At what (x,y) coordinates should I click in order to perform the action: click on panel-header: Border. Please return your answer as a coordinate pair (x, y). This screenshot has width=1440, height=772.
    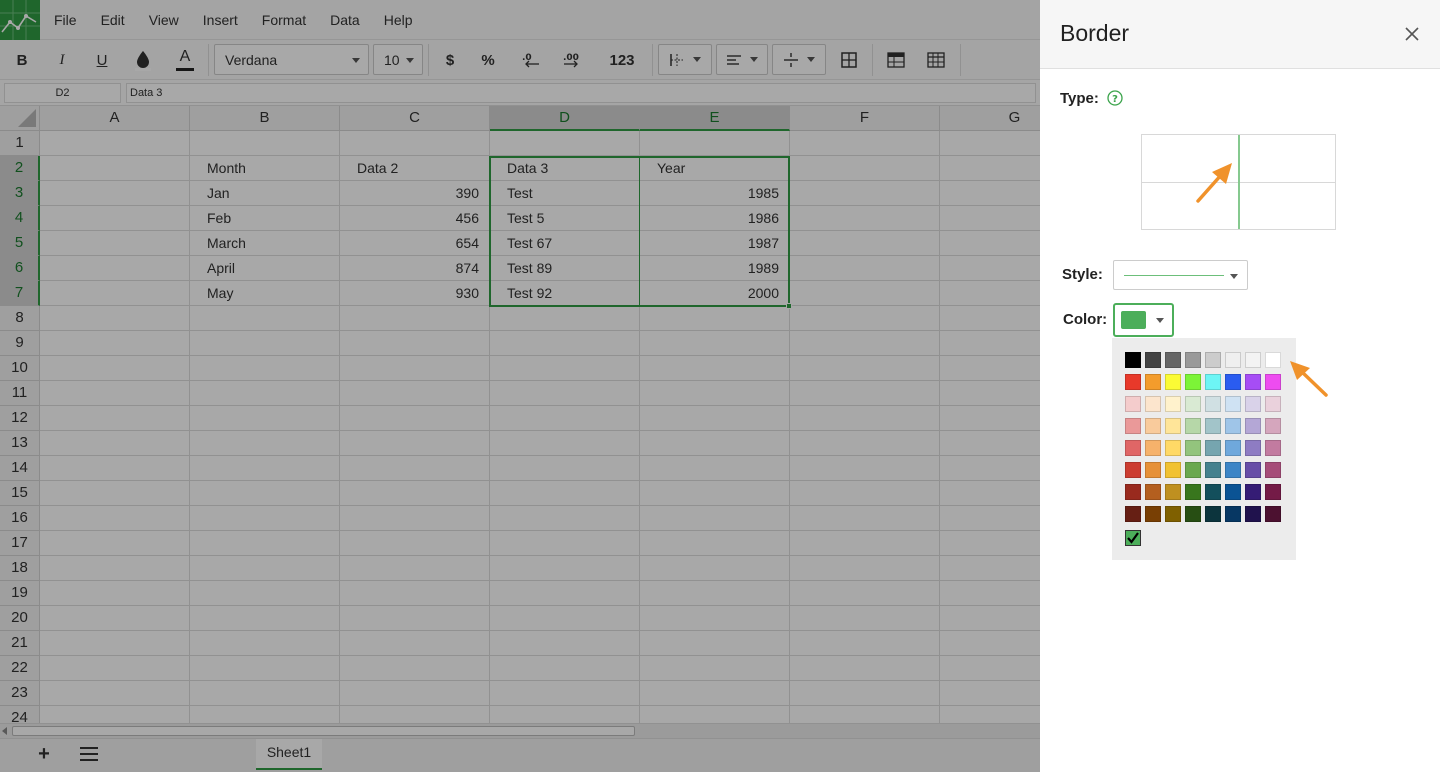
    Looking at the image, I should click on (1240, 34).